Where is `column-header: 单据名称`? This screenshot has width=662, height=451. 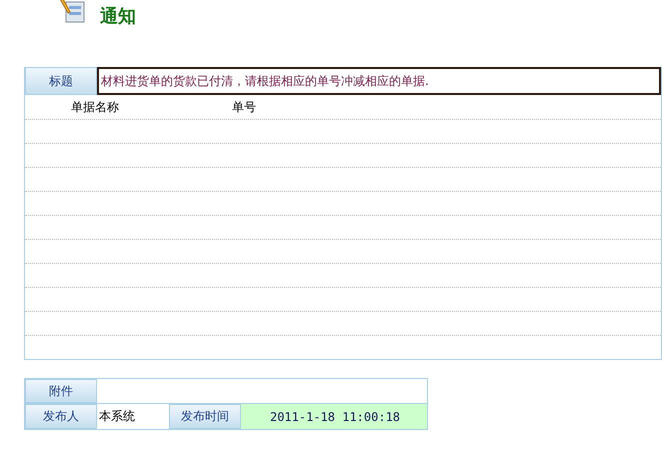
column-header: 单据名称 is located at coordinates (95, 107).